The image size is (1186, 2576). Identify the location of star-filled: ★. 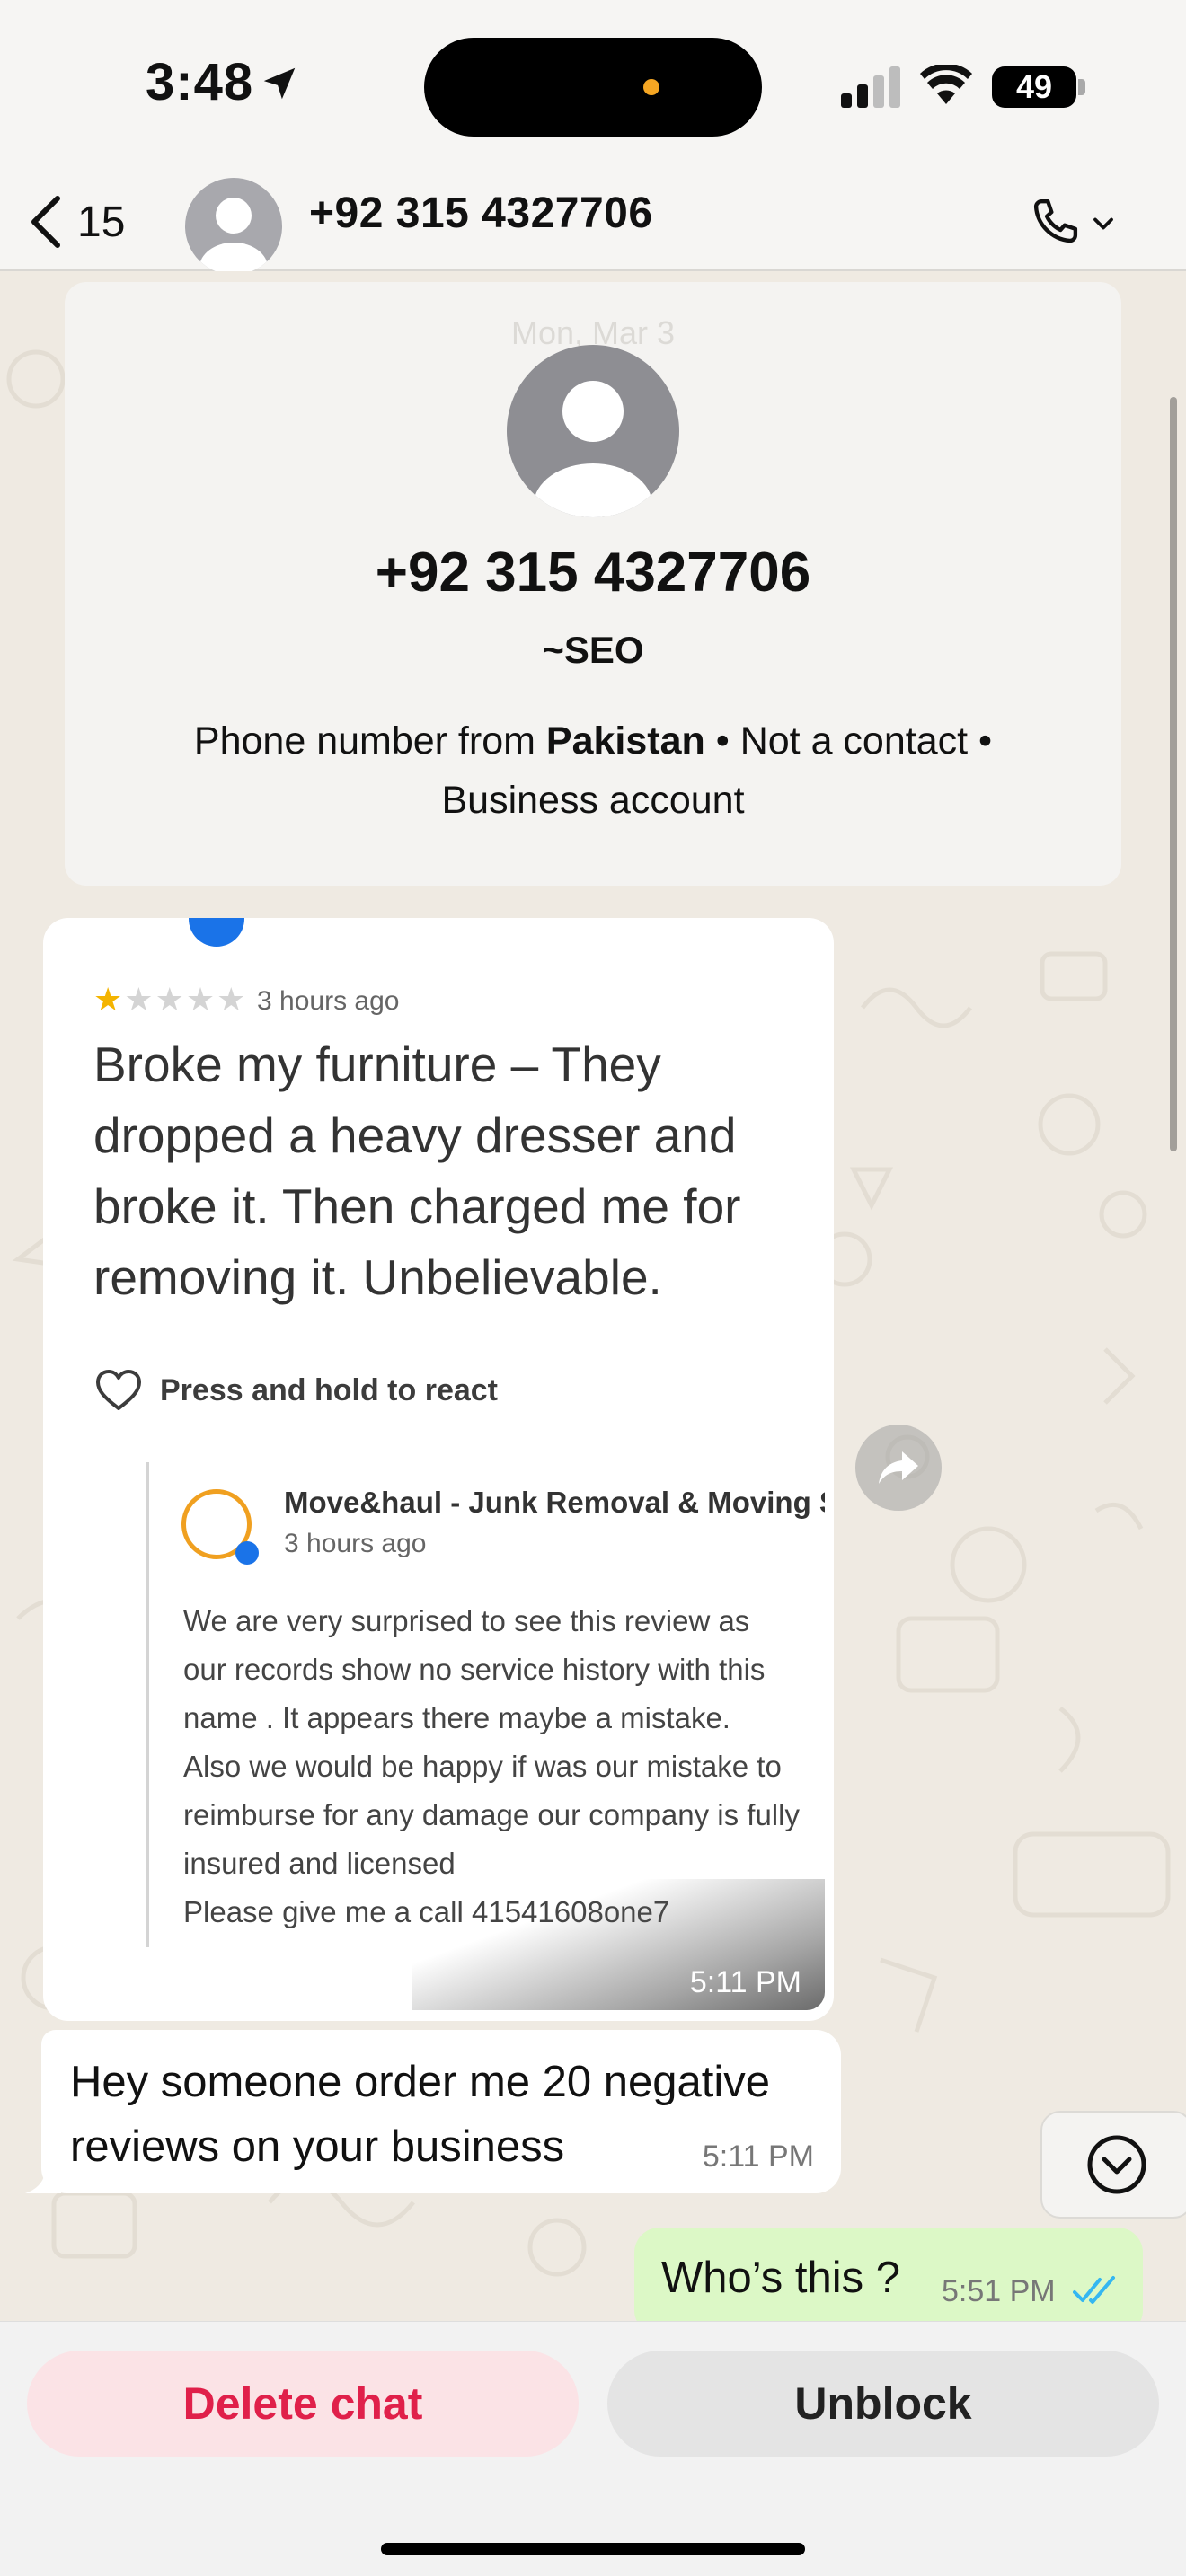
(109, 999).